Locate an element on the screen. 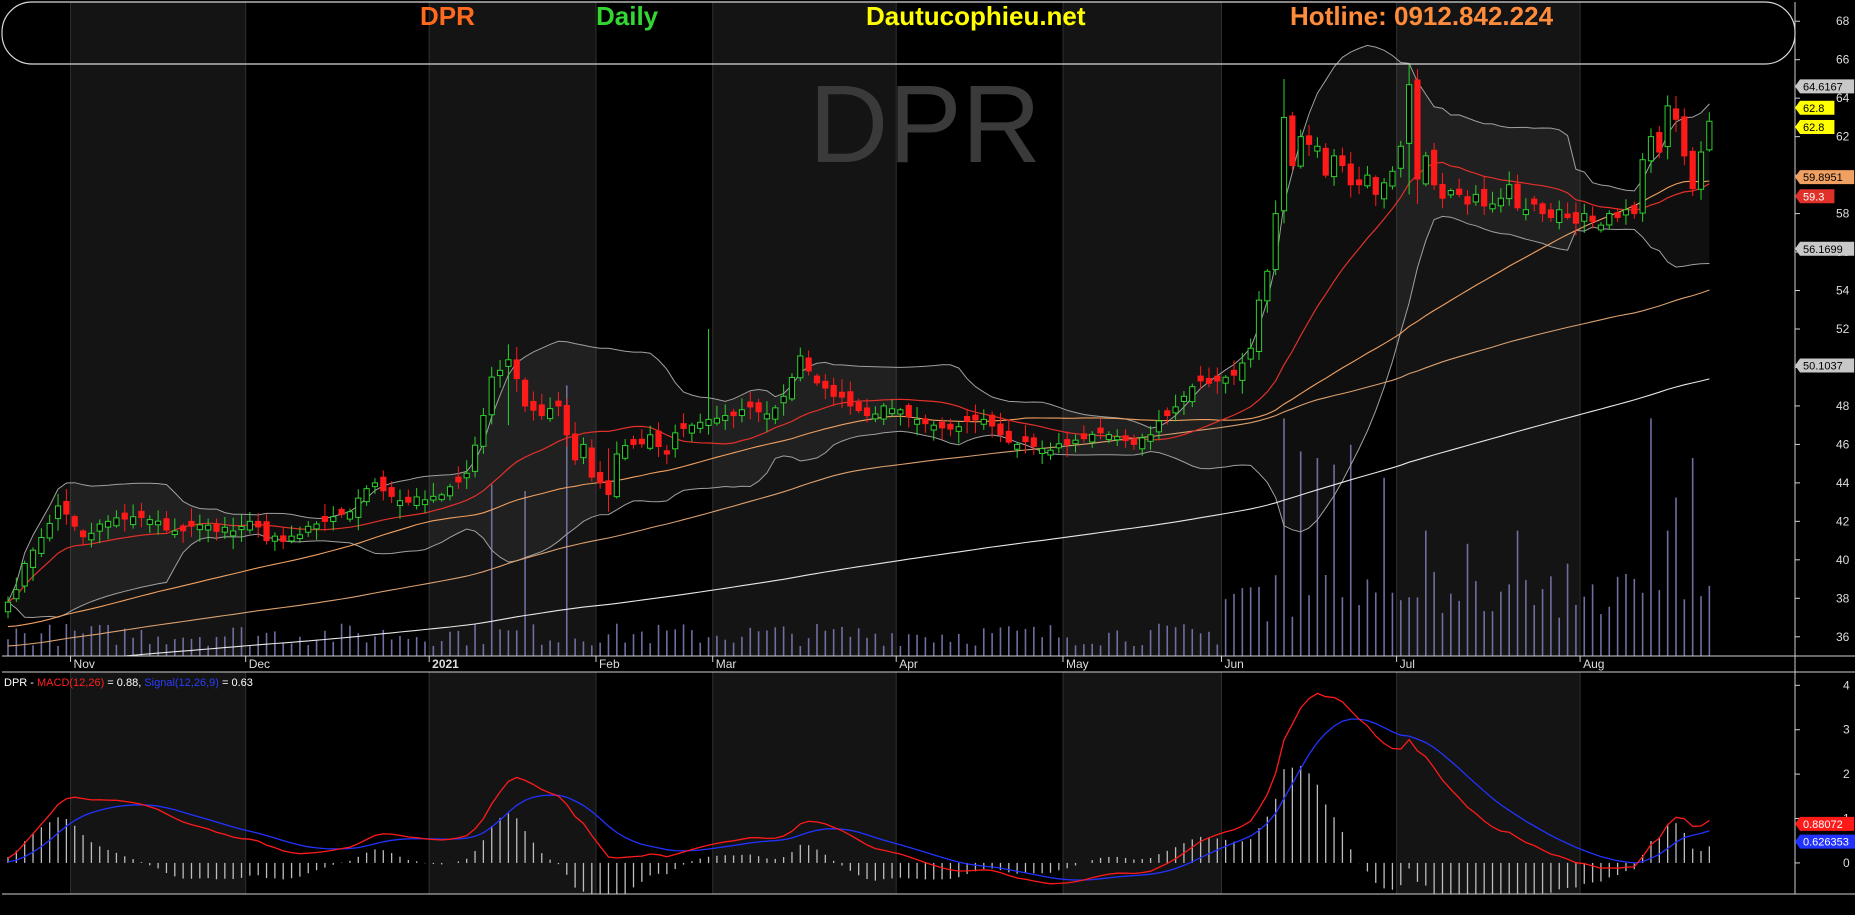 The image size is (1855, 915). value-badge-label: 64.6167 is located at coordinates (1823, 87).